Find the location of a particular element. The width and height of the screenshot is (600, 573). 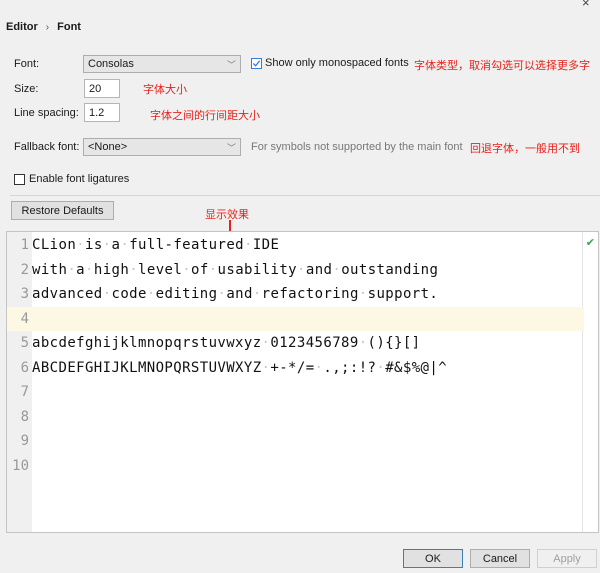

line-number: 6 is located at coordinates (24, 367).